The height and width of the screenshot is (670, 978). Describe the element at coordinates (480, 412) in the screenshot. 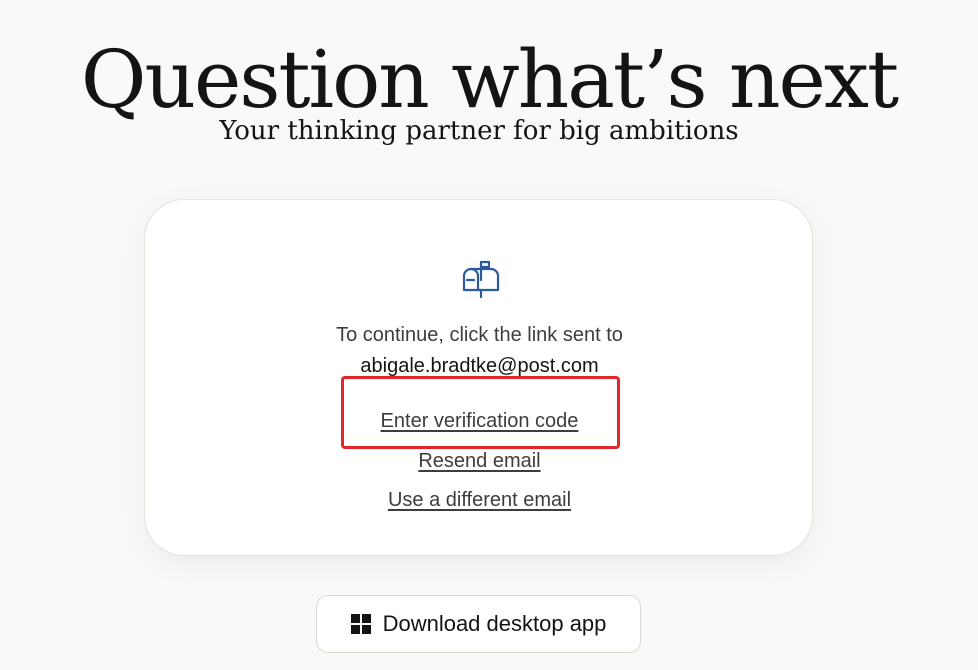

I see `highlight-annotation-box` at that location.